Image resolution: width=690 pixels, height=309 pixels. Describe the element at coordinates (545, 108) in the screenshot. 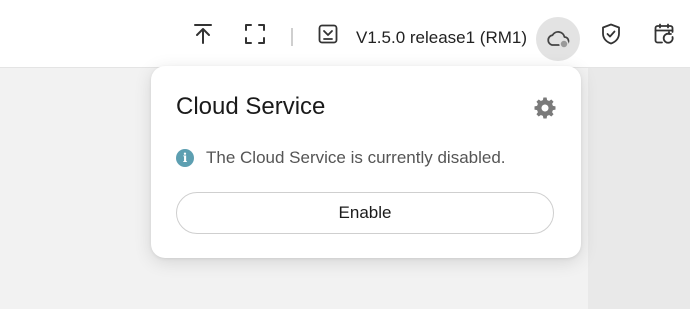

I see `gear-icon` at that location.